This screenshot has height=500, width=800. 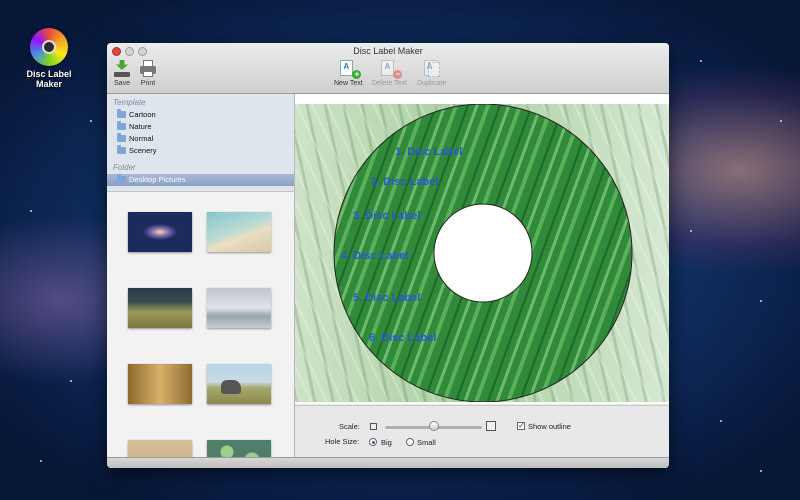 I want to click on folder-header: Folder, so click(x=124, y=167).